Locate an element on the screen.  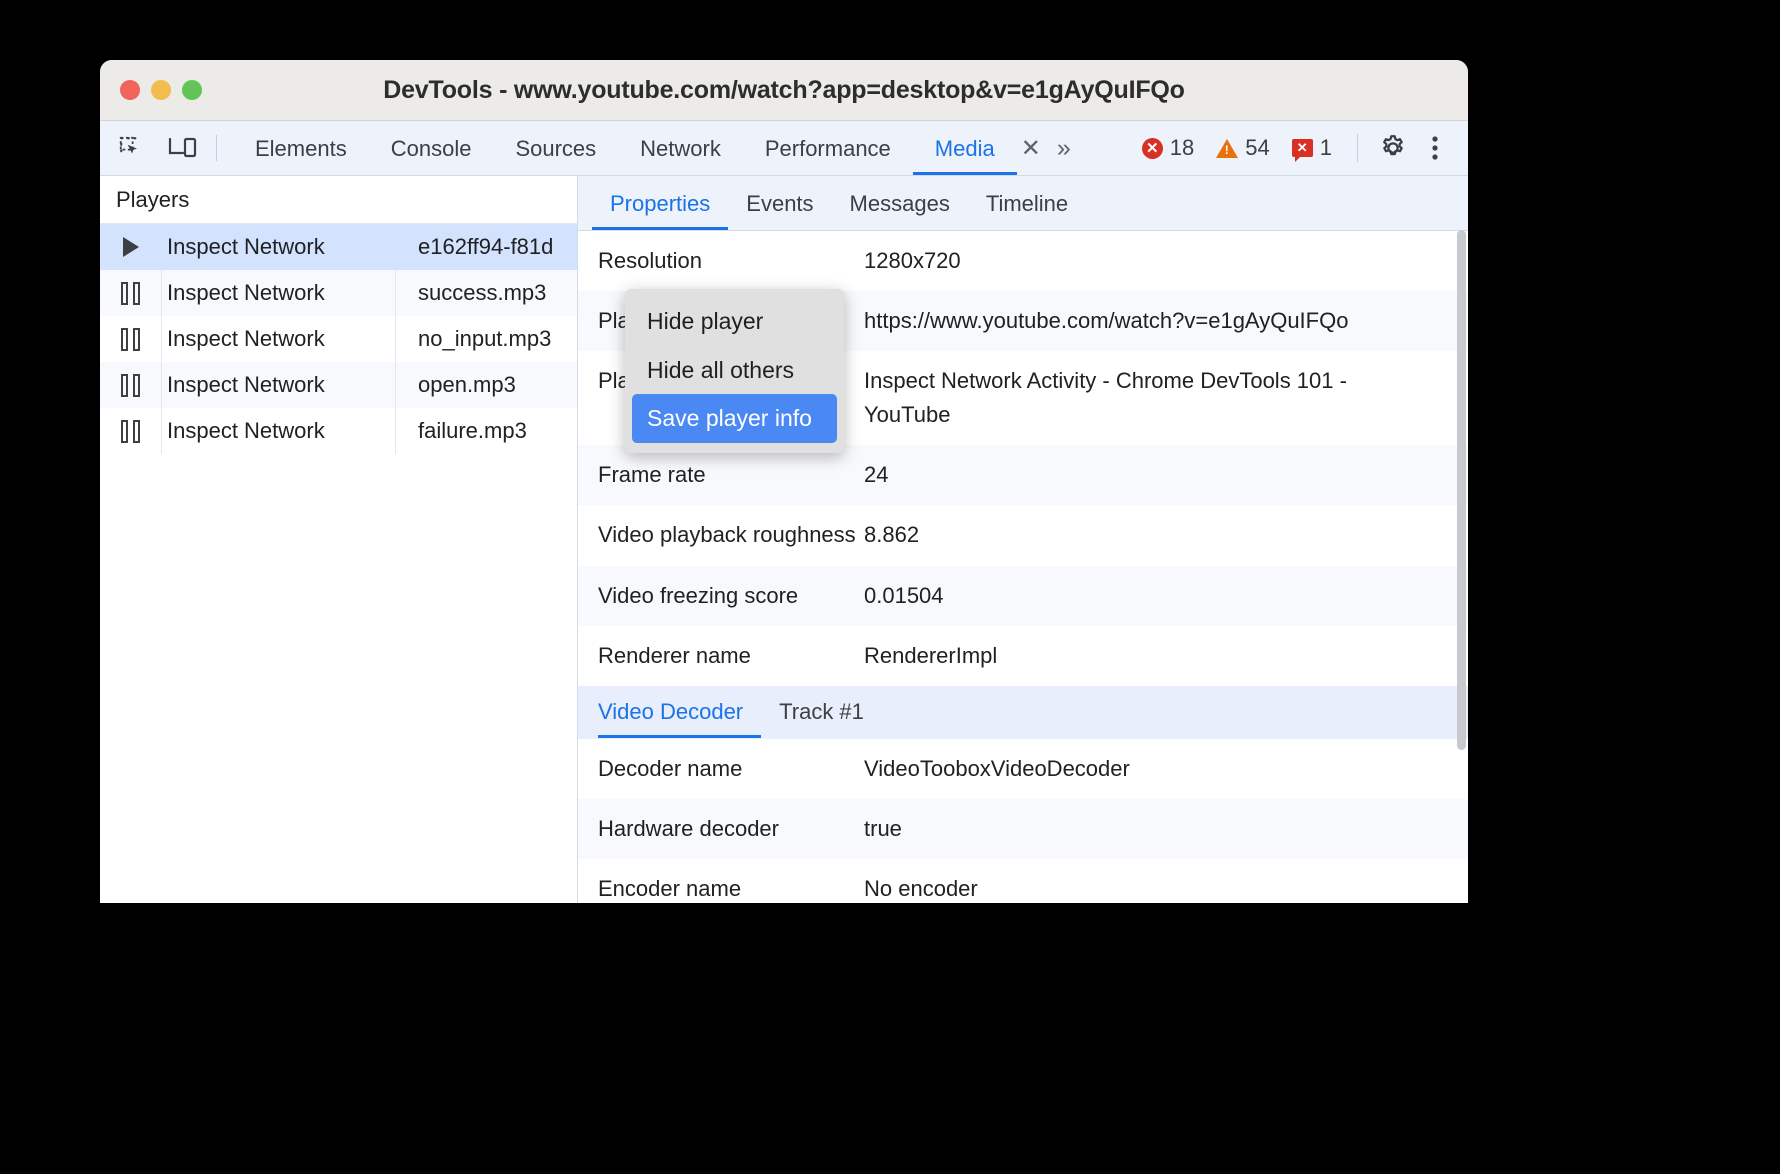
tab-timeline: Timeline is located at coordinates (1027, 203).